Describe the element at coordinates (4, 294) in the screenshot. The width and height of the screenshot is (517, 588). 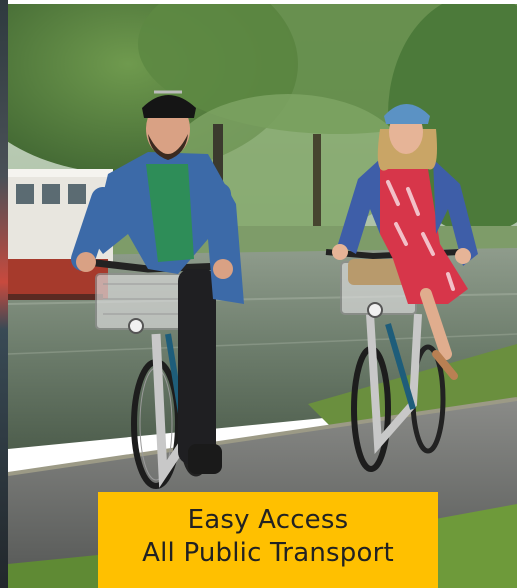
I see `adjacent-image-strip` at that location.